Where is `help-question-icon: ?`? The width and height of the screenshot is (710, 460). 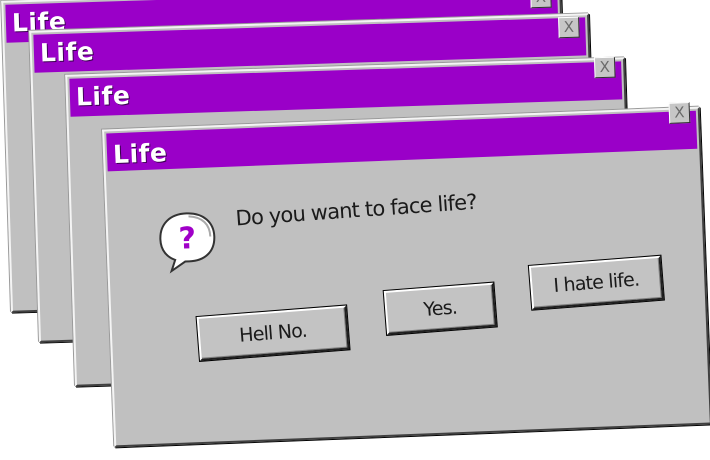 help-question-icon: ? is located at coordinates (187, 241).